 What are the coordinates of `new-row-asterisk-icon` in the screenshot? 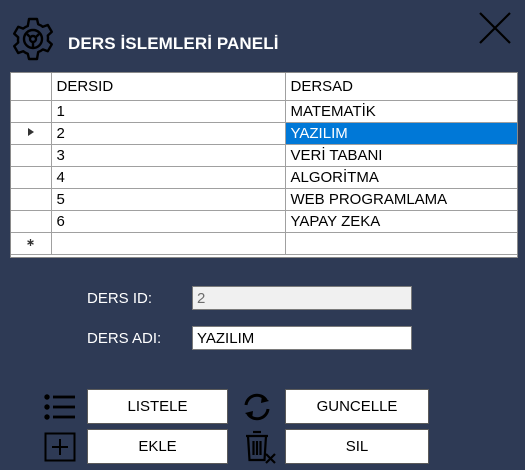 It's located at (31, 242).